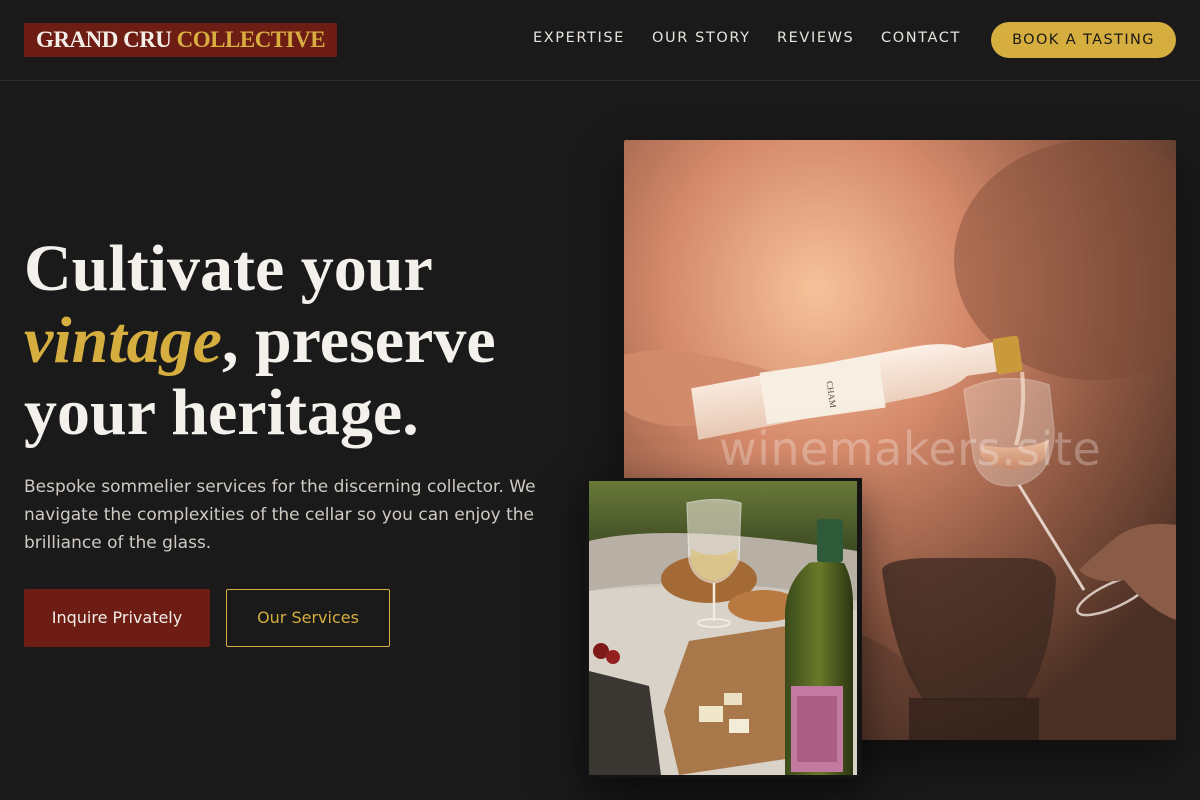 This screenshot has width=1200, height=800. I want to click on picnic-illustration, so click(723, 628).